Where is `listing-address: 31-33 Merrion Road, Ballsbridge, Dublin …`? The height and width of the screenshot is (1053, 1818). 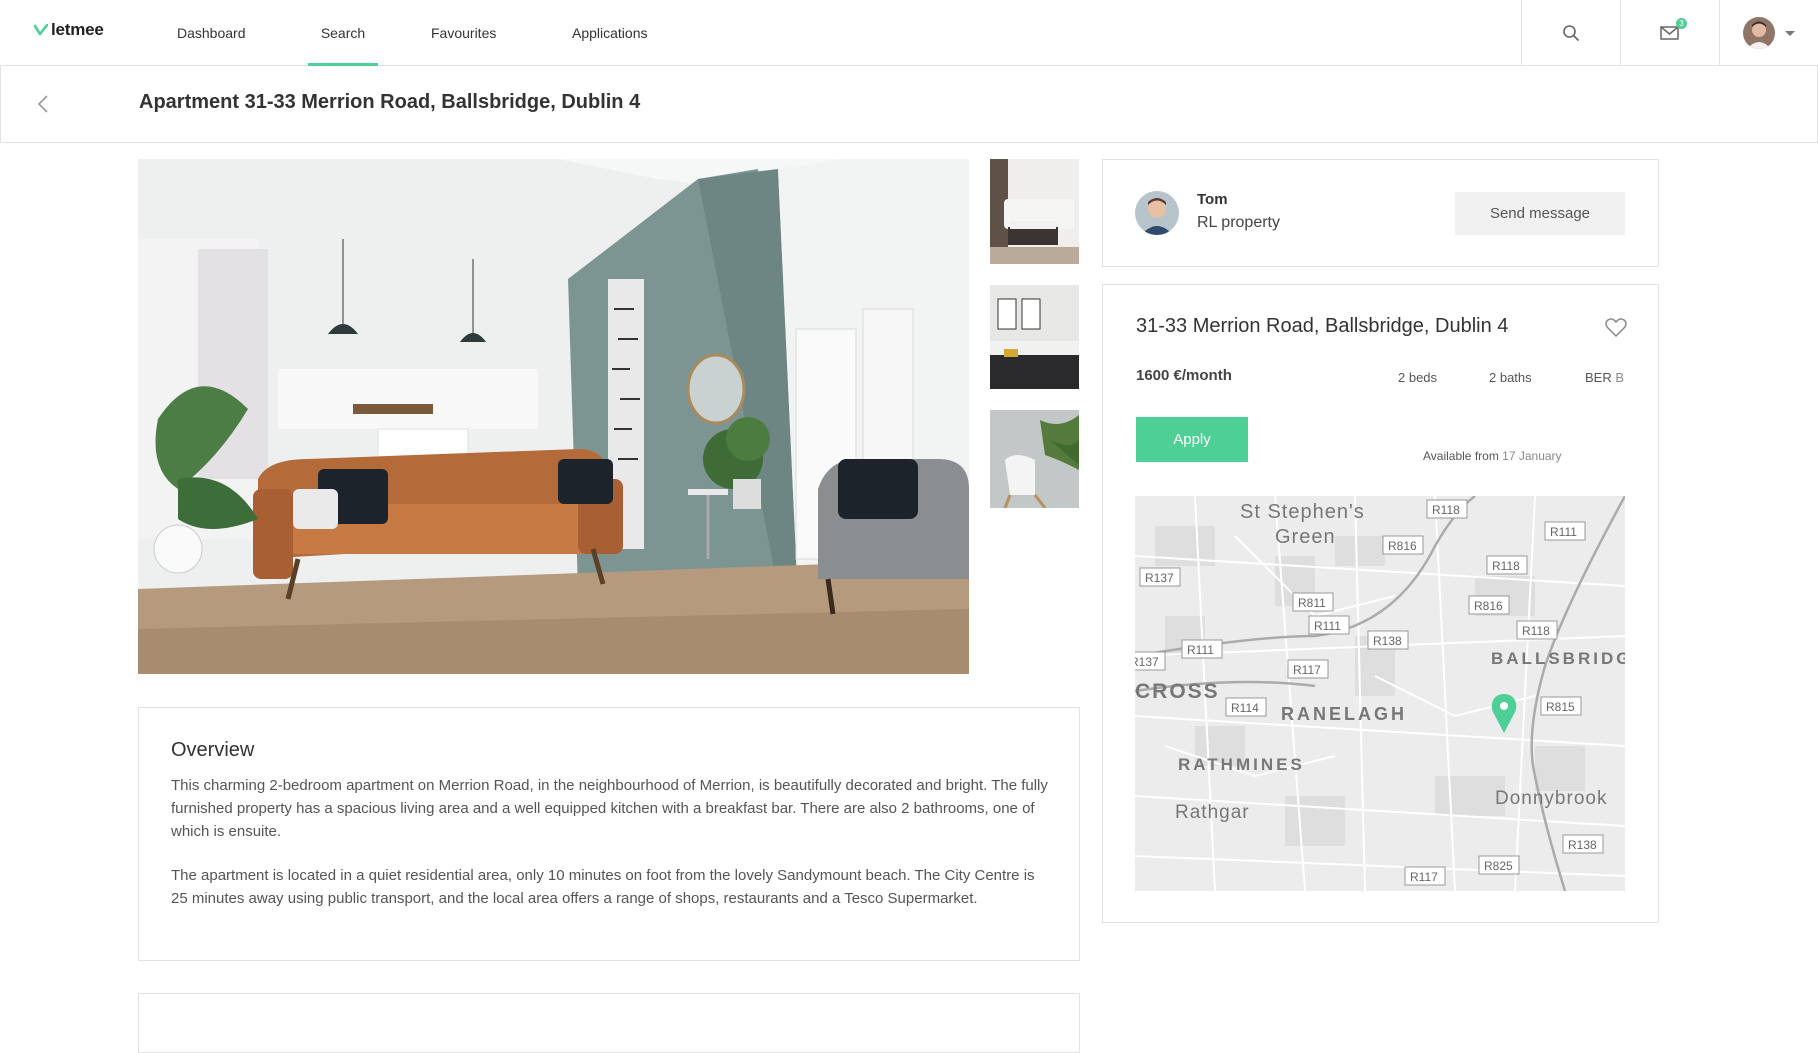 listing-address: 31-33 Merrion Road, Ballsbridge, Dublin … is located at coordinates (1322, 326).